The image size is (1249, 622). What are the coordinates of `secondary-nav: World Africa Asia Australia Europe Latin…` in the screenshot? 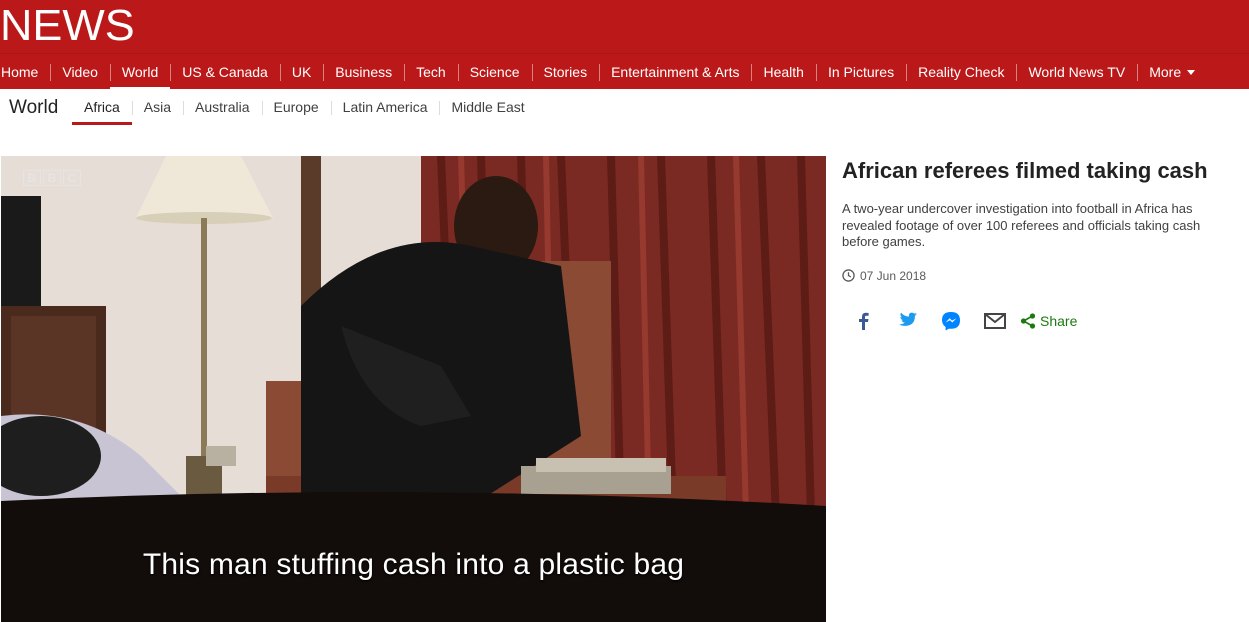 It's located at (624, 108).